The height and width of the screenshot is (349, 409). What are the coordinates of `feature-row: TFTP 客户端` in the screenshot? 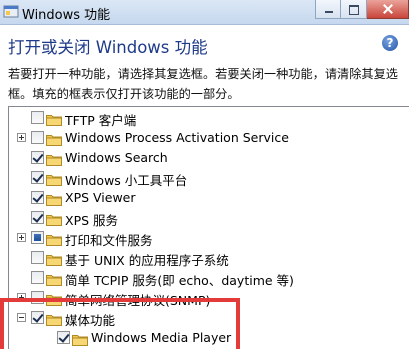 It's located at (209, 118).